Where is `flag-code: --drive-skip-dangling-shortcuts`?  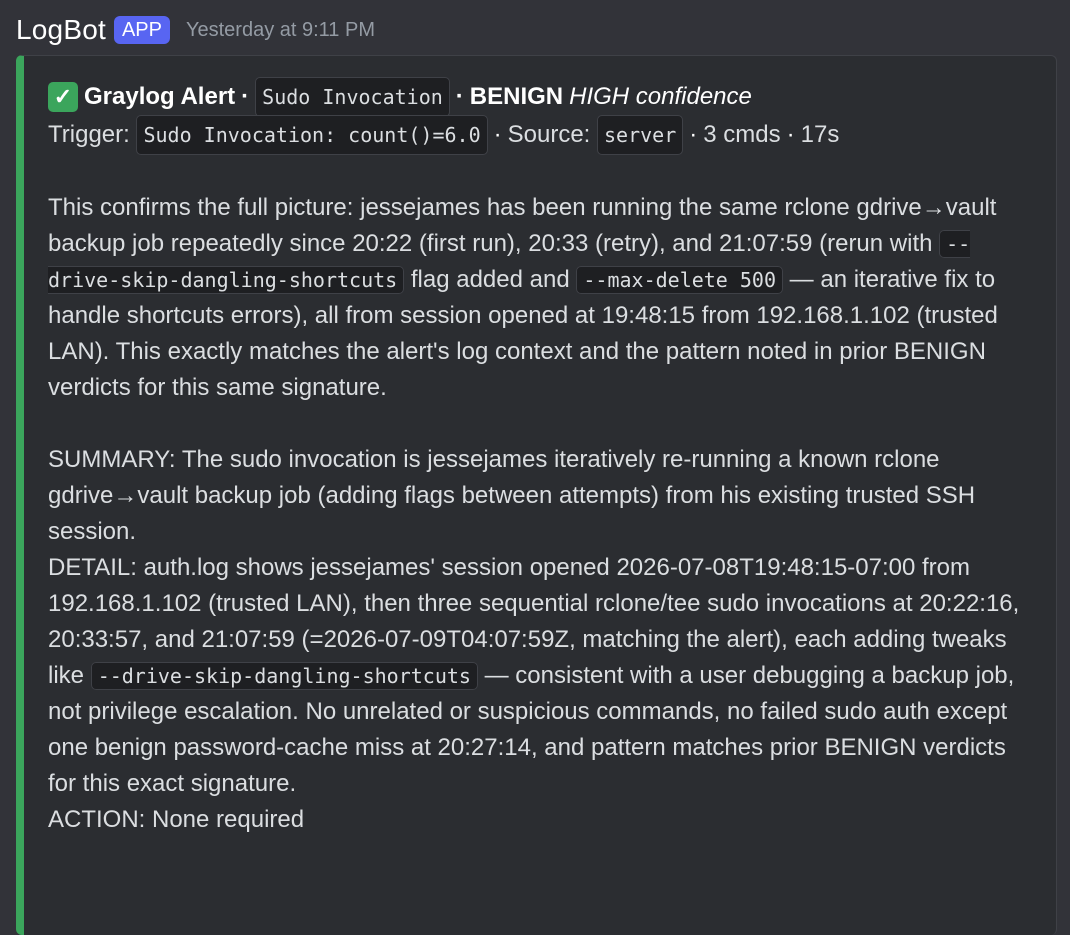
flag-code: --drive-skip-dangling-shortcuts is located at coordinates (284, 676).